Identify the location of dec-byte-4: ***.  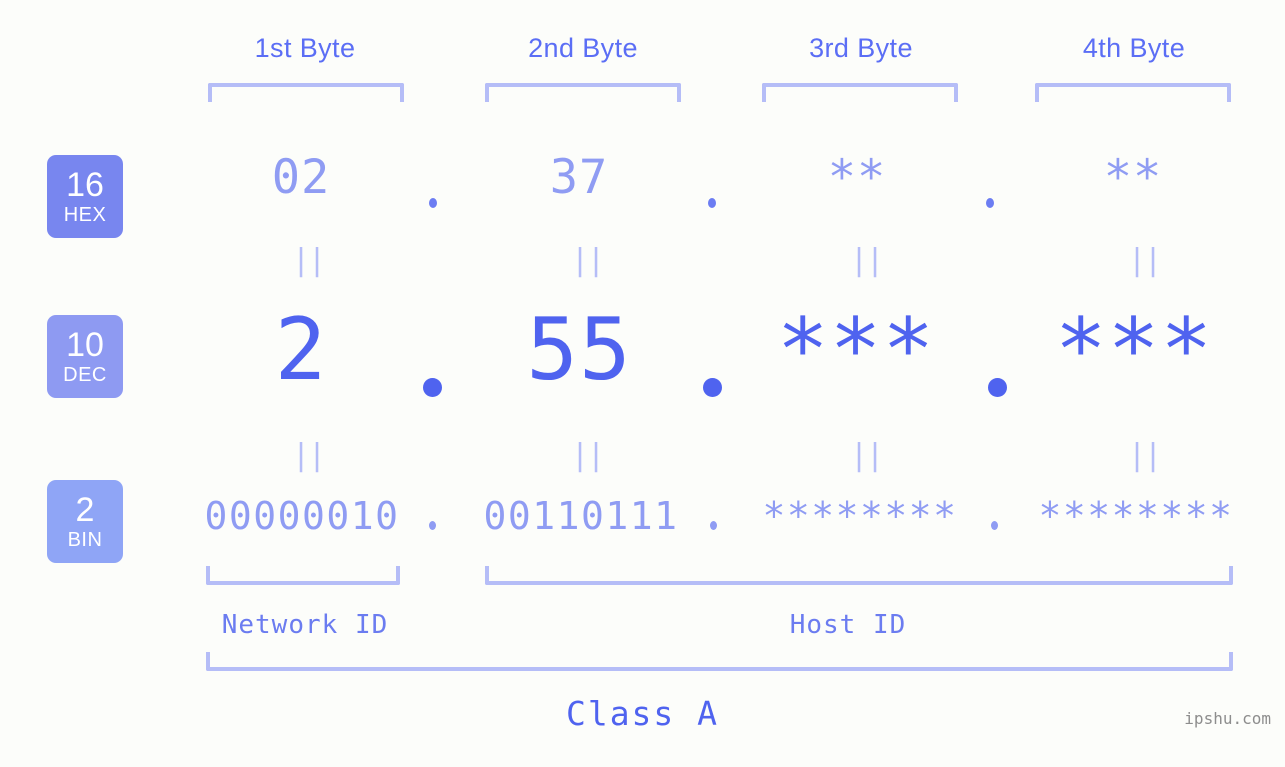
(1134, 350).